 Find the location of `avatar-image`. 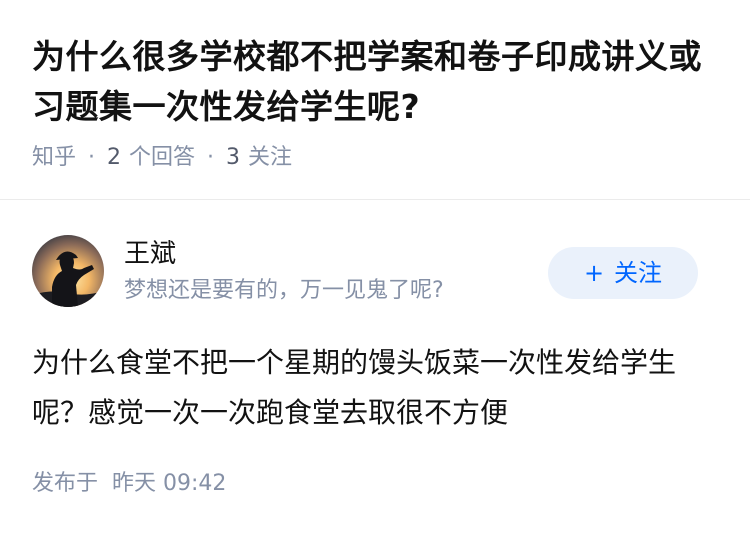

avatar-image is located at coordinates (68, 271).